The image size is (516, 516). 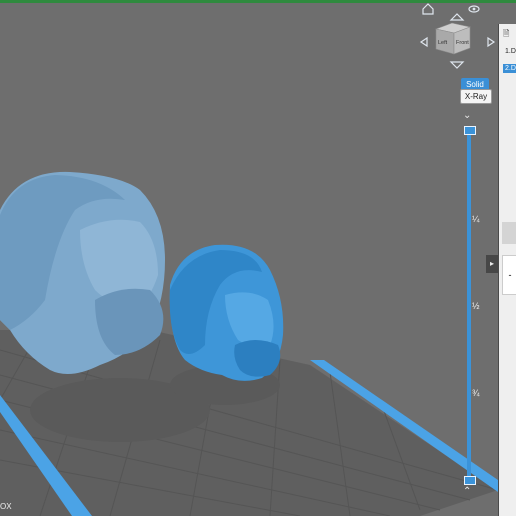 I want to click on cube-front-label: Front, so click(x=462, y=43).